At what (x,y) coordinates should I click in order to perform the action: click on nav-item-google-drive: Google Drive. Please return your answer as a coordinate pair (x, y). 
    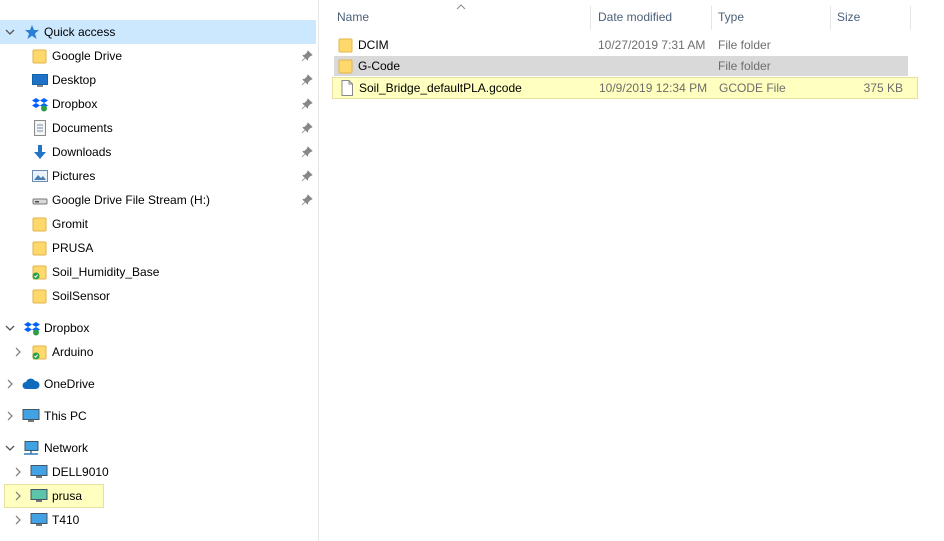
    Looking at the image, I should click on (158, 56).